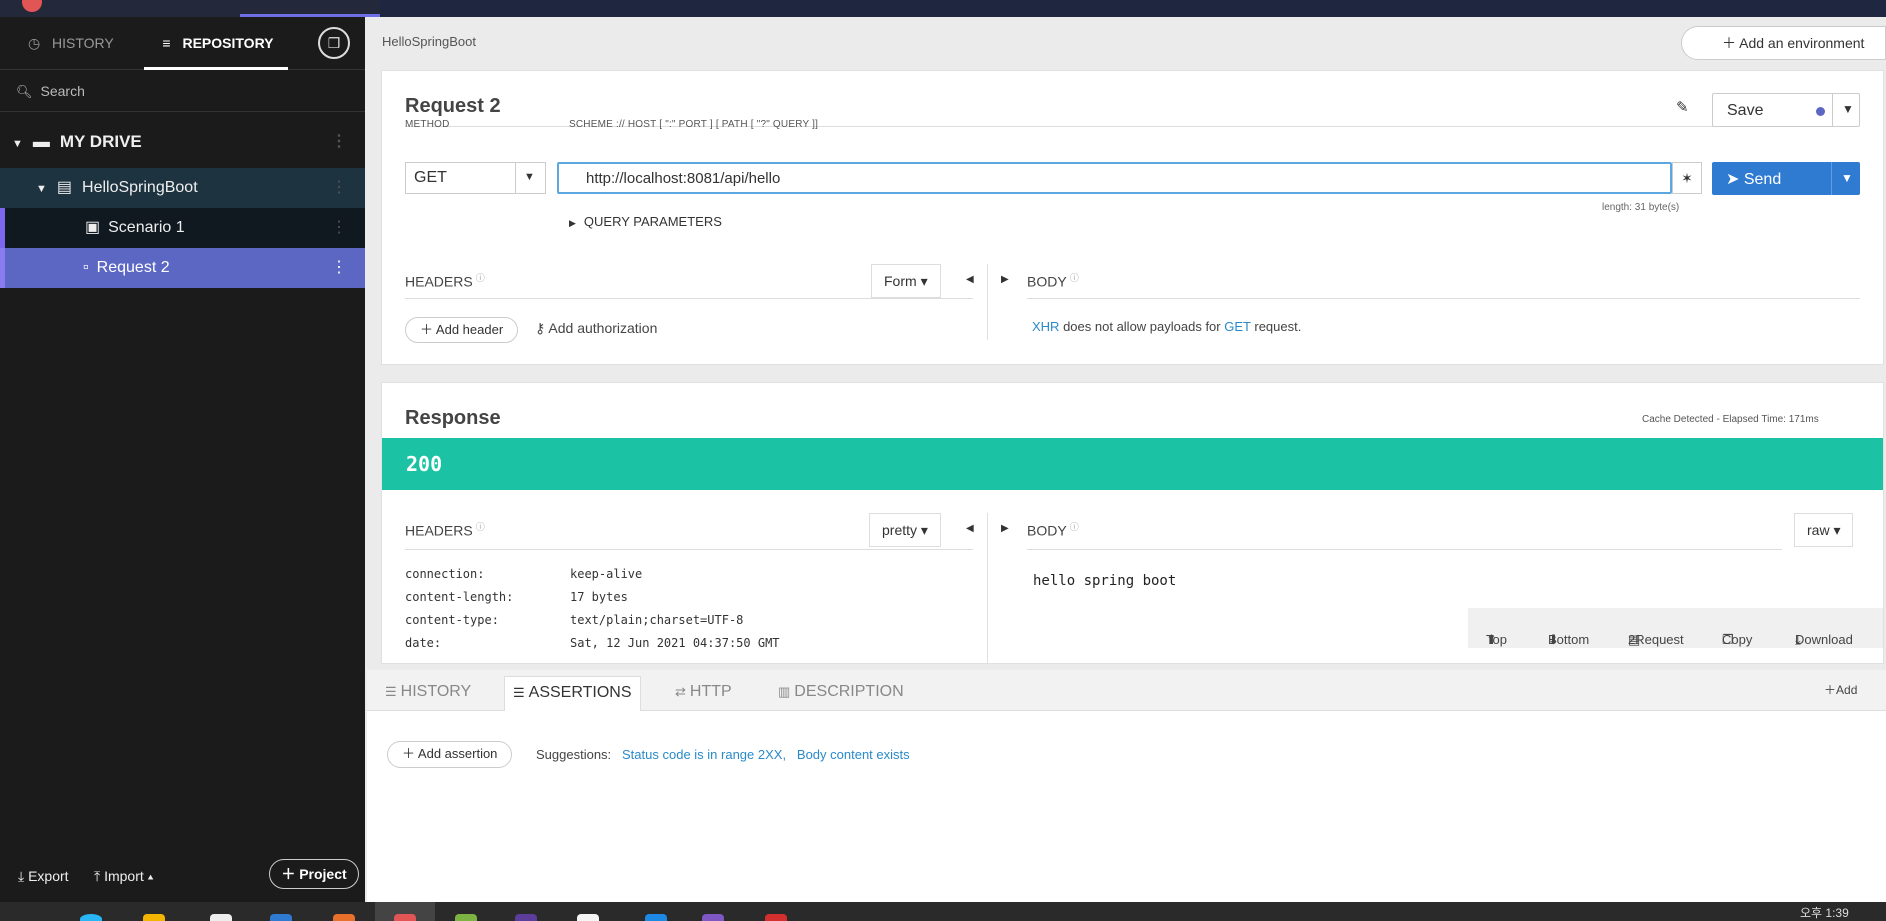 This screenshot has height=921, width=1886. What do you see at coordinates (182, 268) in the screenshot?
I see `tree-item-request: ▫ Request 2 ⋮` at bounding box center [182, 268].